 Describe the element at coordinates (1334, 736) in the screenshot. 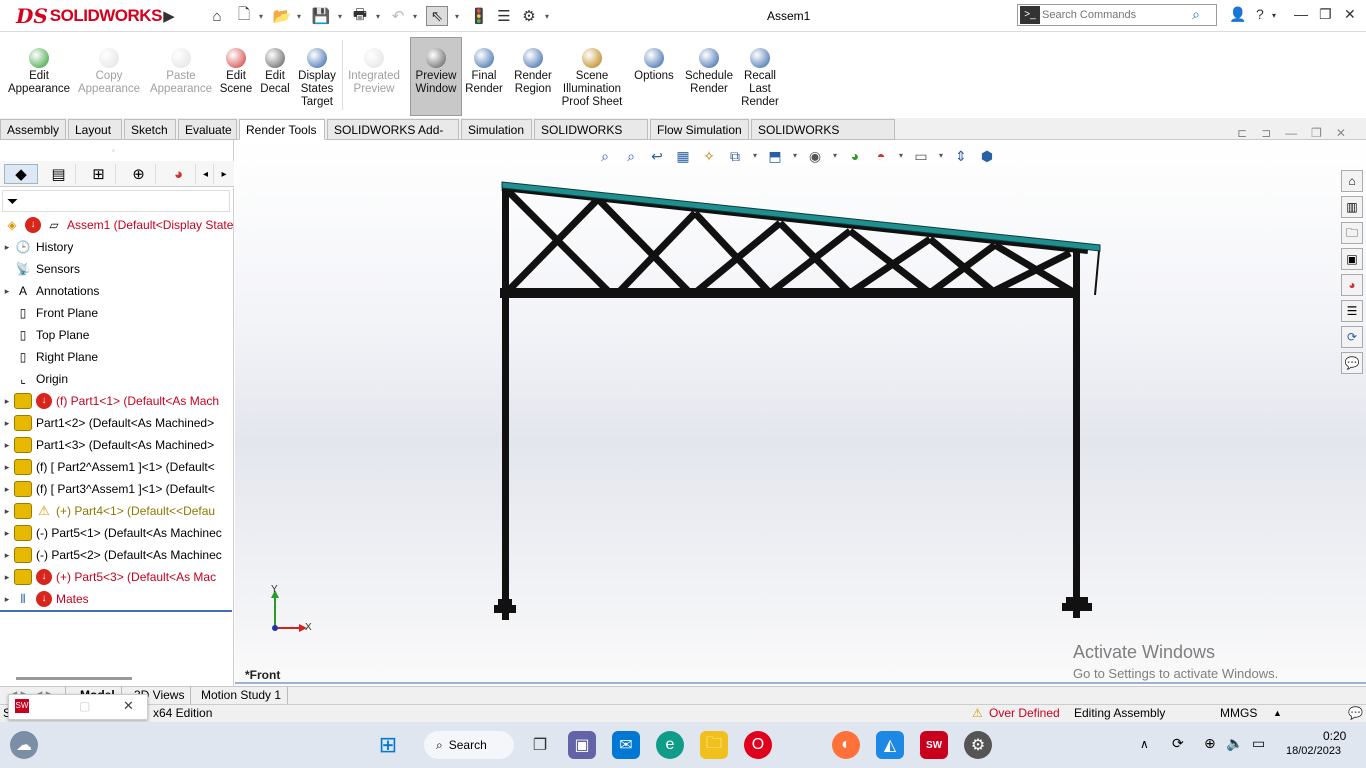

I see `clock-time: 0:20` at that location.